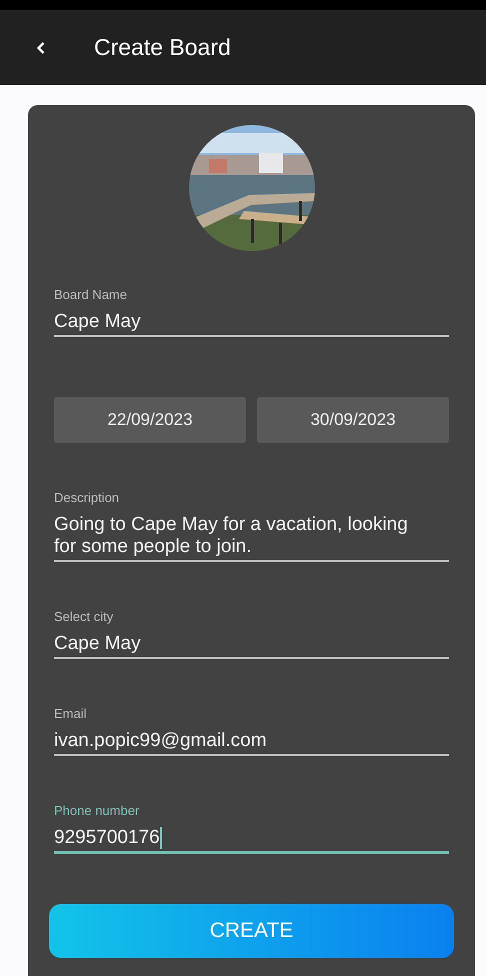 The height and width of the screenshot is (976, 486). I want to click on field-label: Description, so click(87, 498).